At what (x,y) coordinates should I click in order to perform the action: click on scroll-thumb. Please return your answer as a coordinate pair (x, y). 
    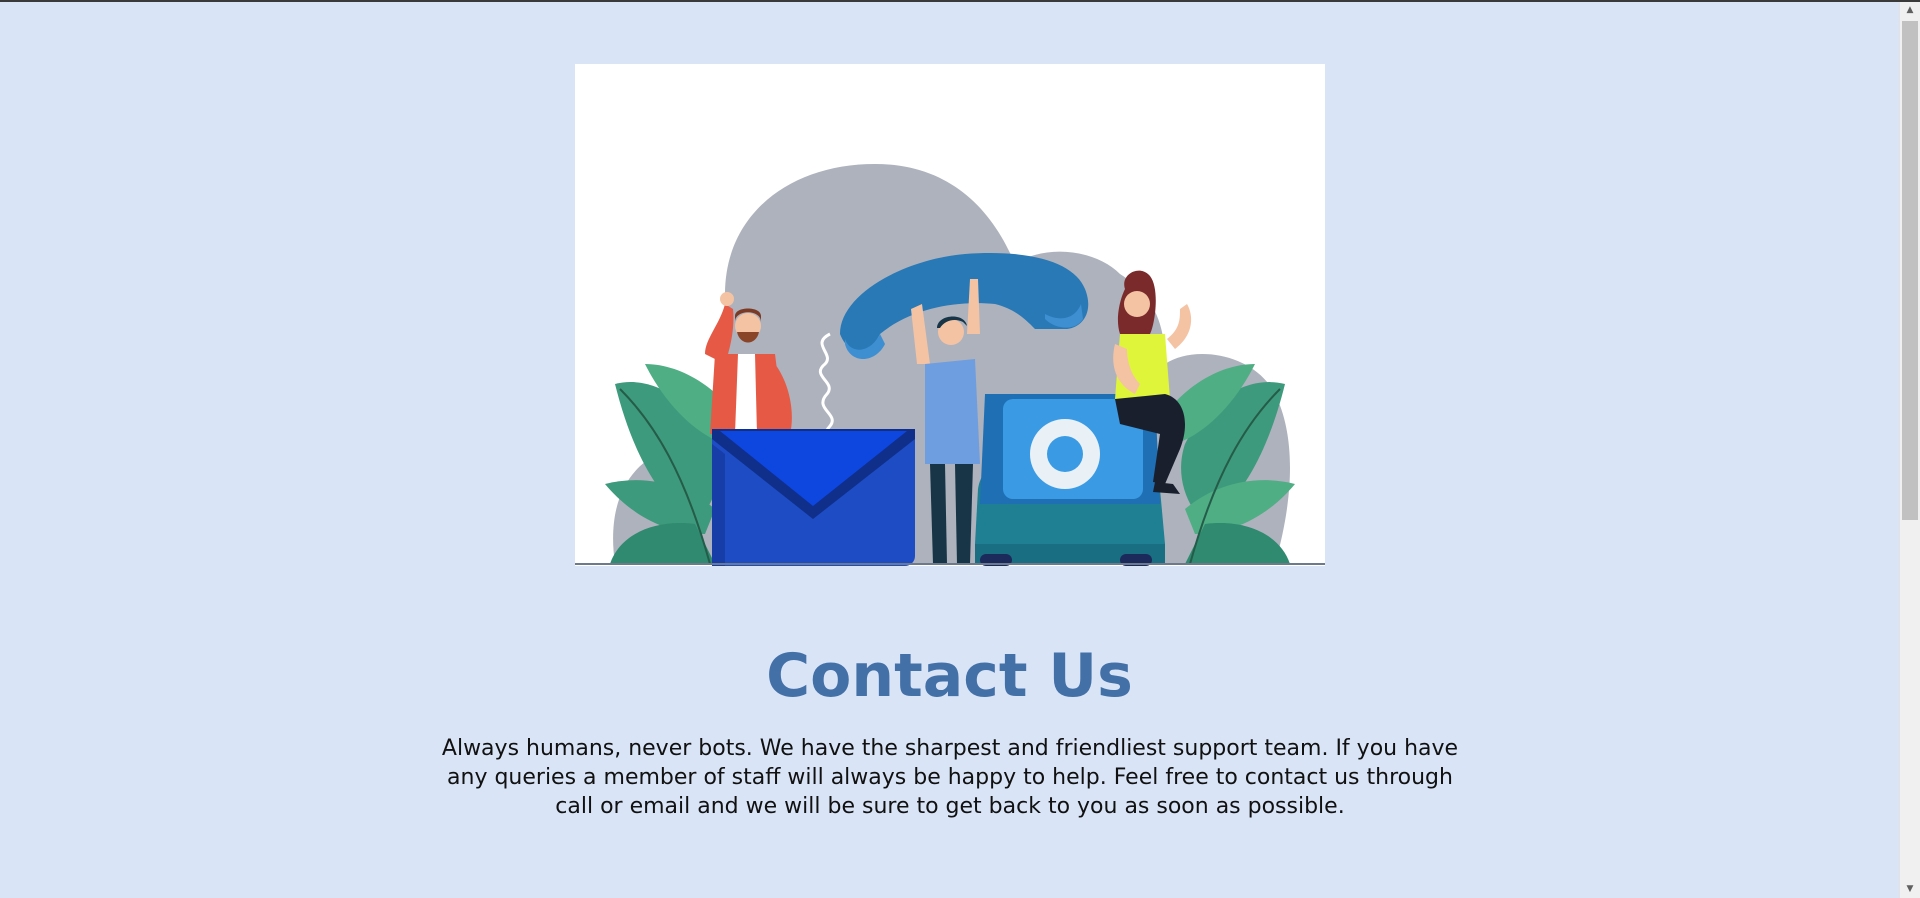
    Looking at the image, I should click on (1910, 270).